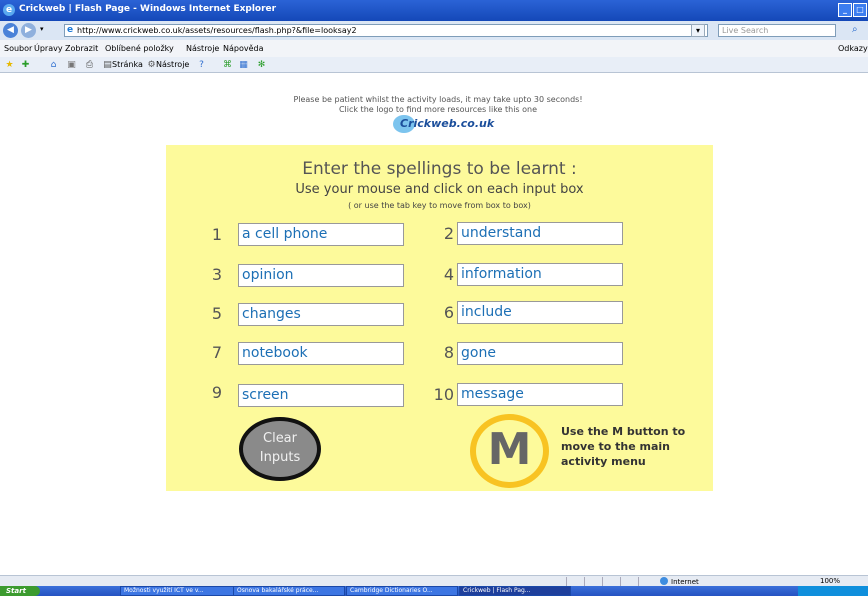  I want to click on help-icon: ?, so click(201, 65).